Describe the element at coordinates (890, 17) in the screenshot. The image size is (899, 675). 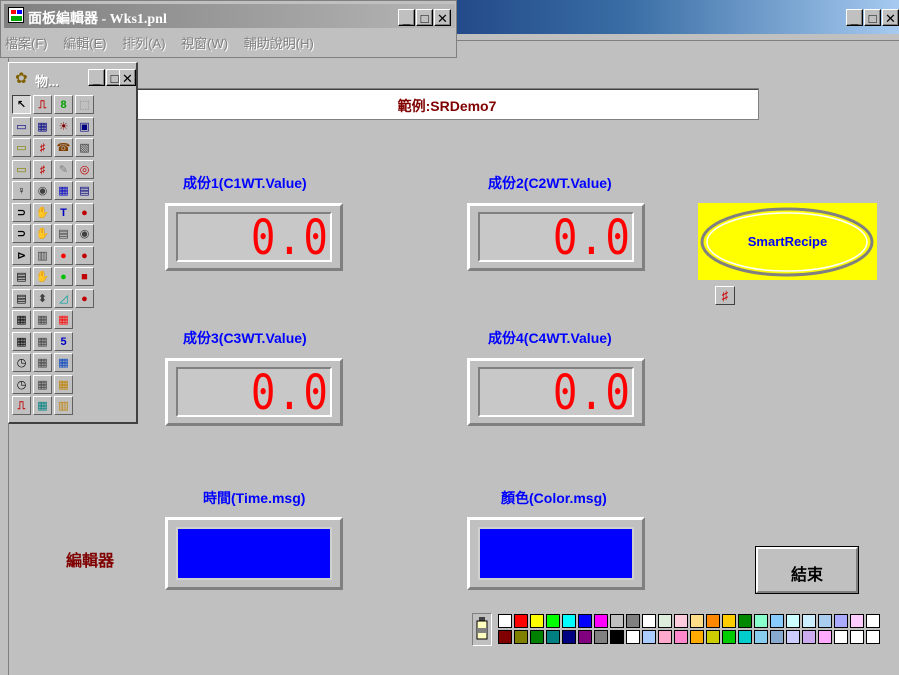
I see `main-close-button: ✕` at that location.